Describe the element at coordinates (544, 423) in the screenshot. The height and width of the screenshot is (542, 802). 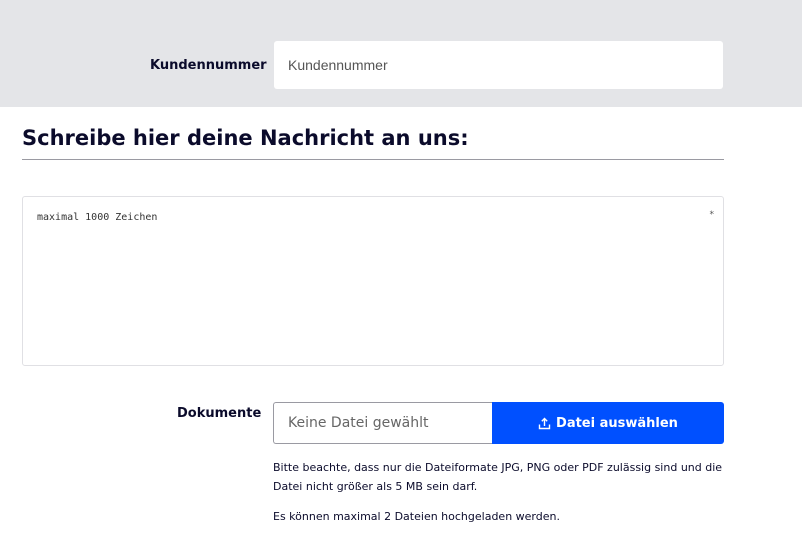
I see `upload-icon` at that location.